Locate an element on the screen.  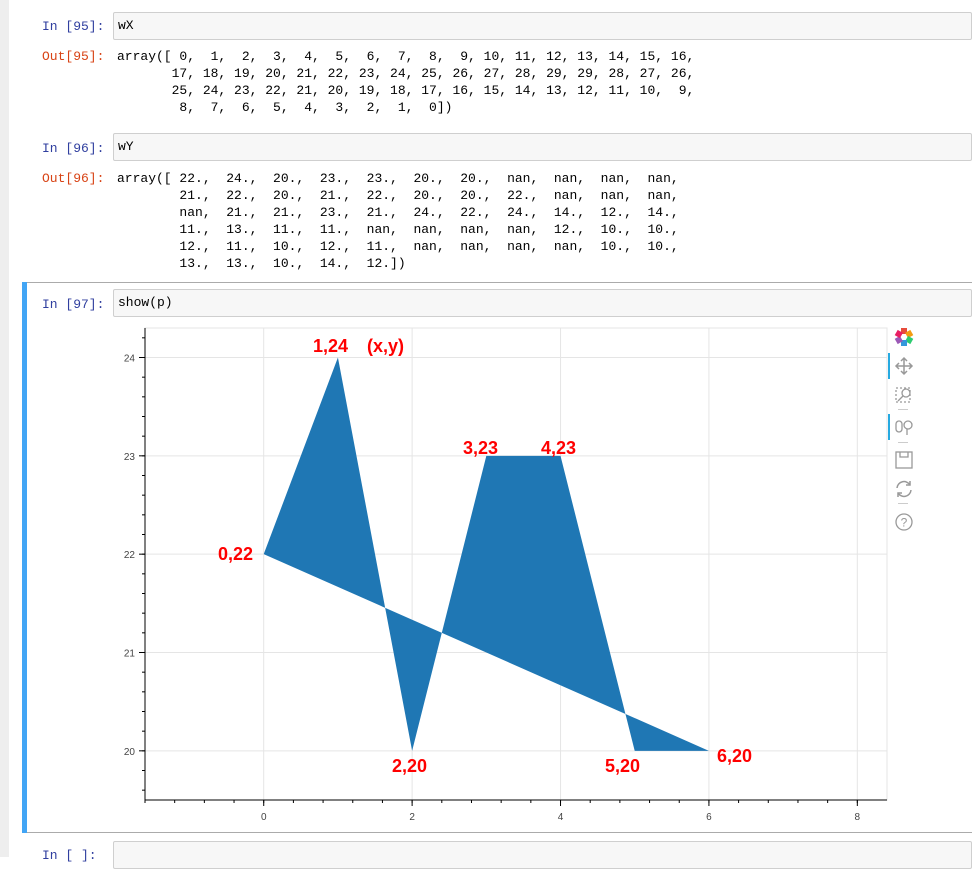
y-tick-label: 20 is located at coordinates (130, 752).